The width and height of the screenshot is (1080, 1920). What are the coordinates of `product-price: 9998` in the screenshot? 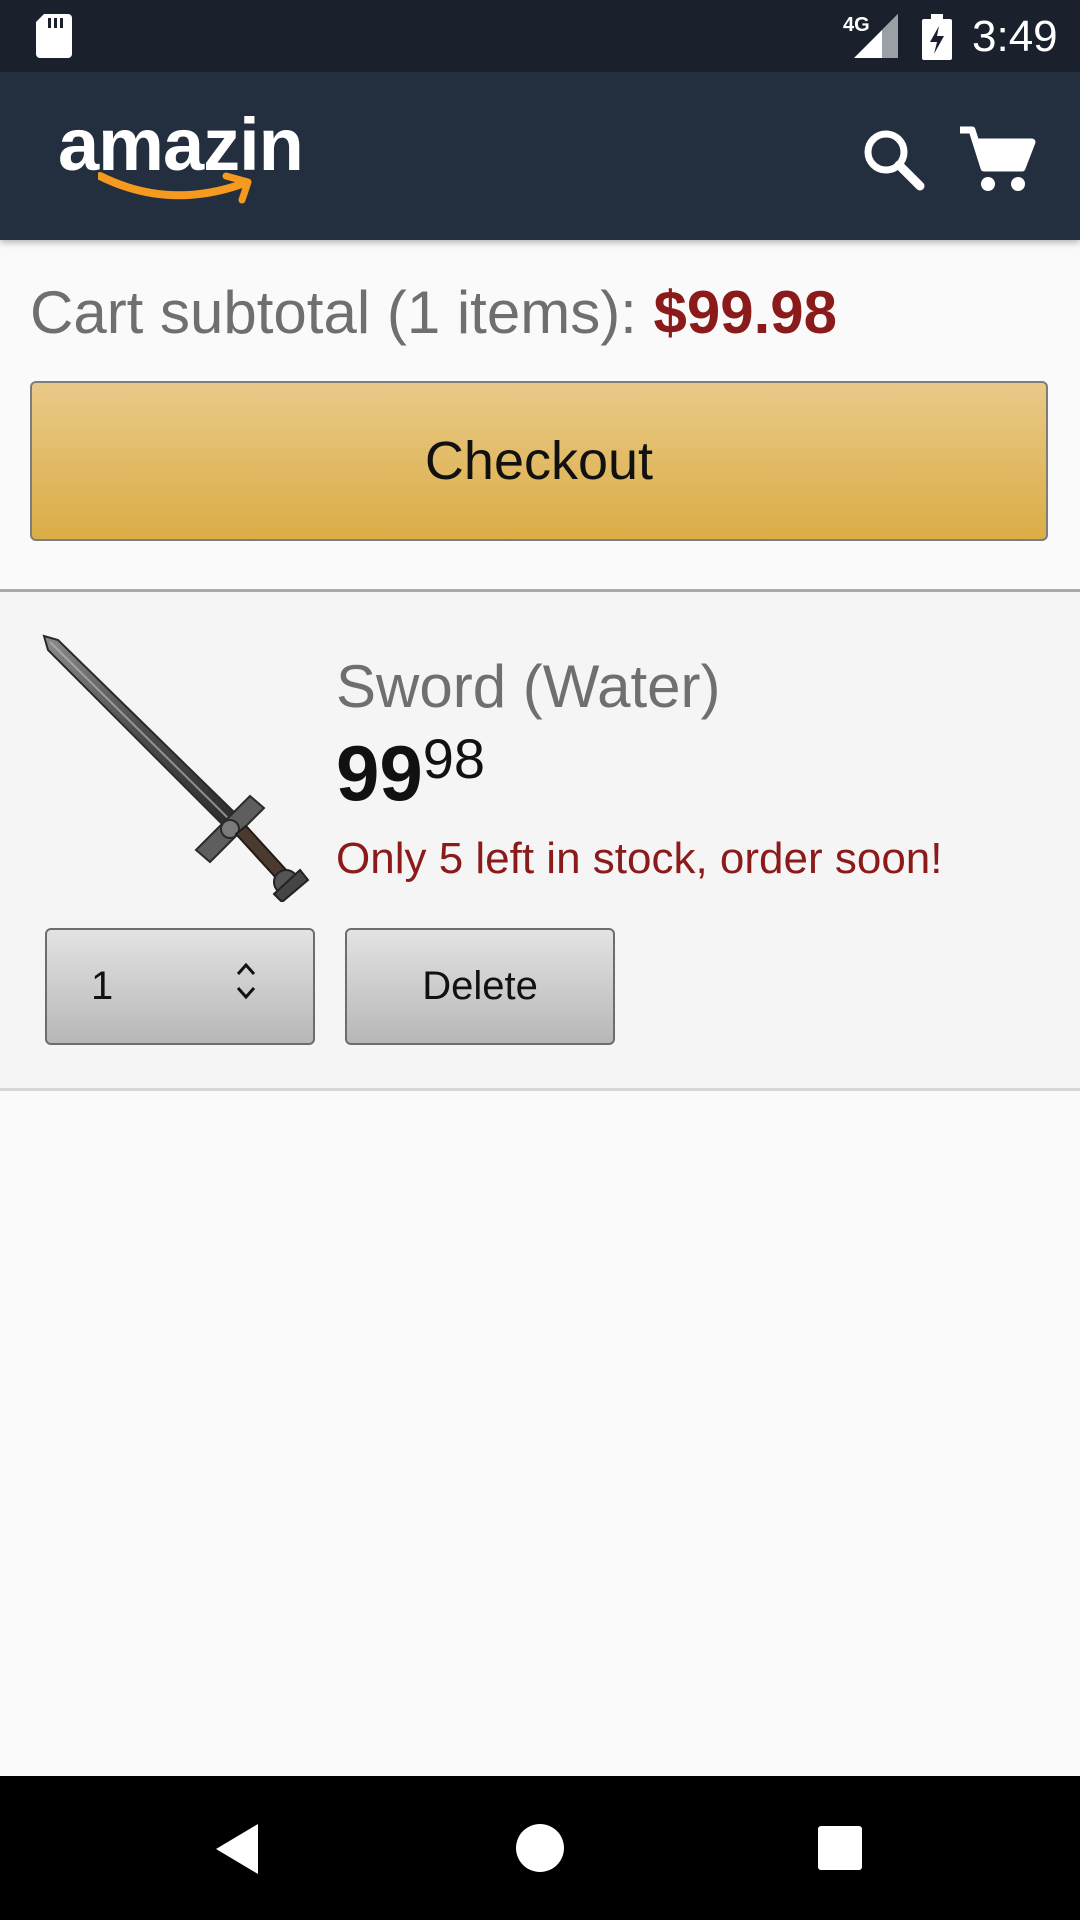 It's located at (410, 772).